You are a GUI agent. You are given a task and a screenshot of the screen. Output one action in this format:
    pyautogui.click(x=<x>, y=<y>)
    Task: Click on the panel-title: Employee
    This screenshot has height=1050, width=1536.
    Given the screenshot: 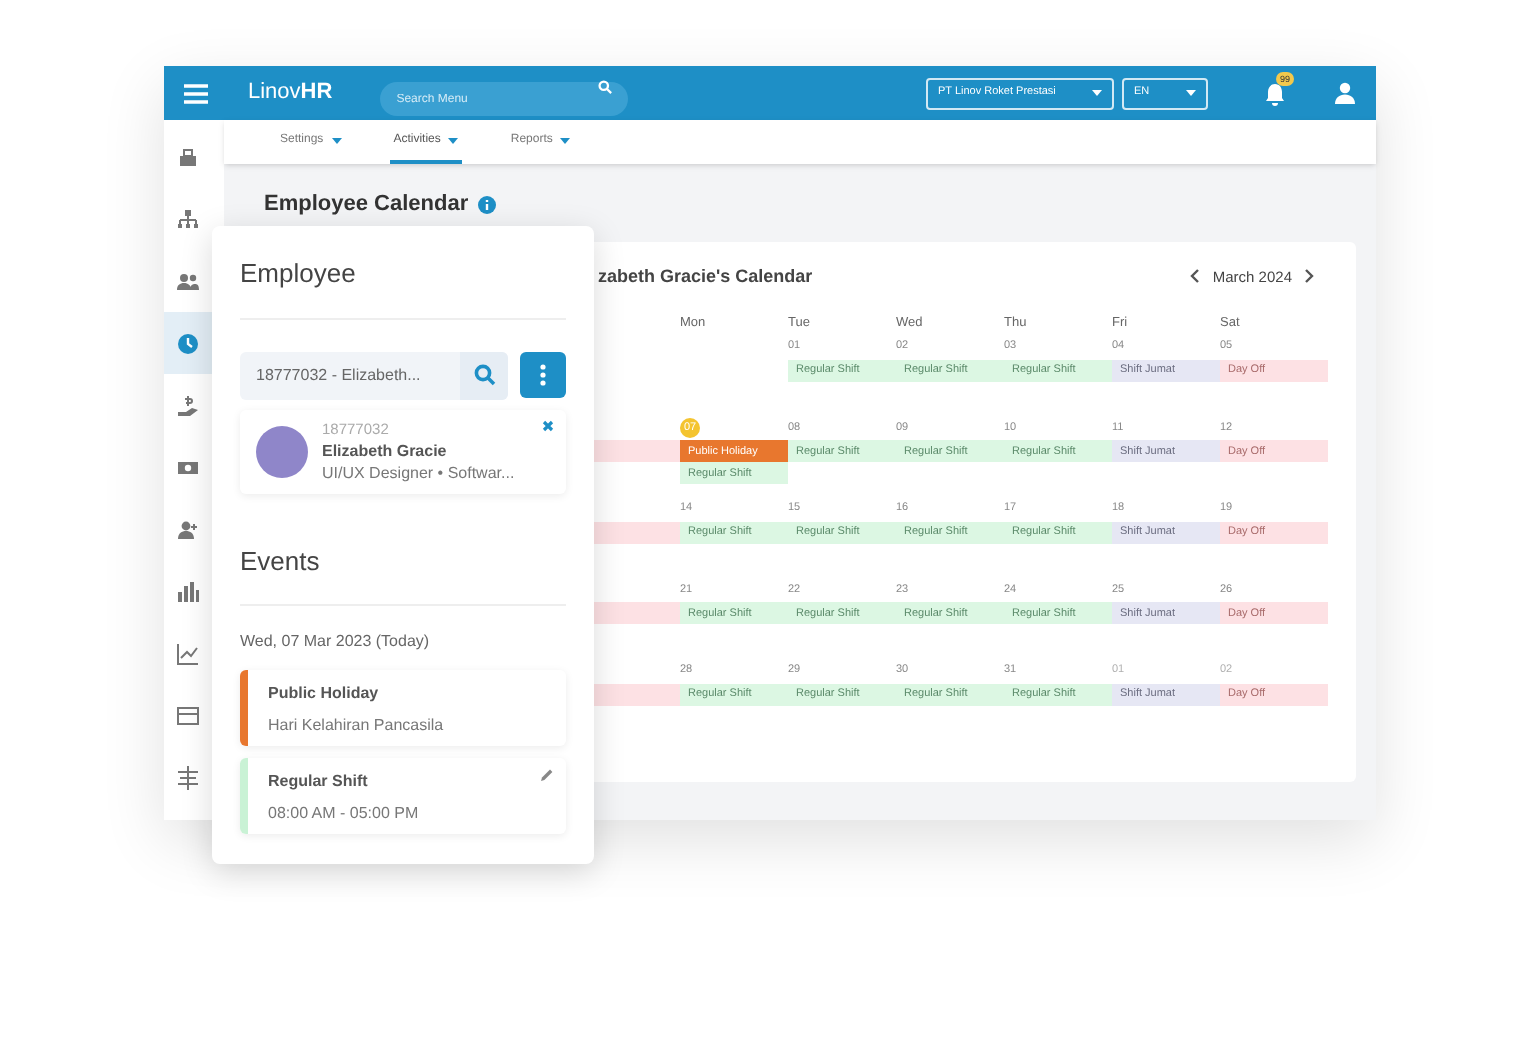 What is the action you would take?
    pyautogui.click(x=299, y=274)
    